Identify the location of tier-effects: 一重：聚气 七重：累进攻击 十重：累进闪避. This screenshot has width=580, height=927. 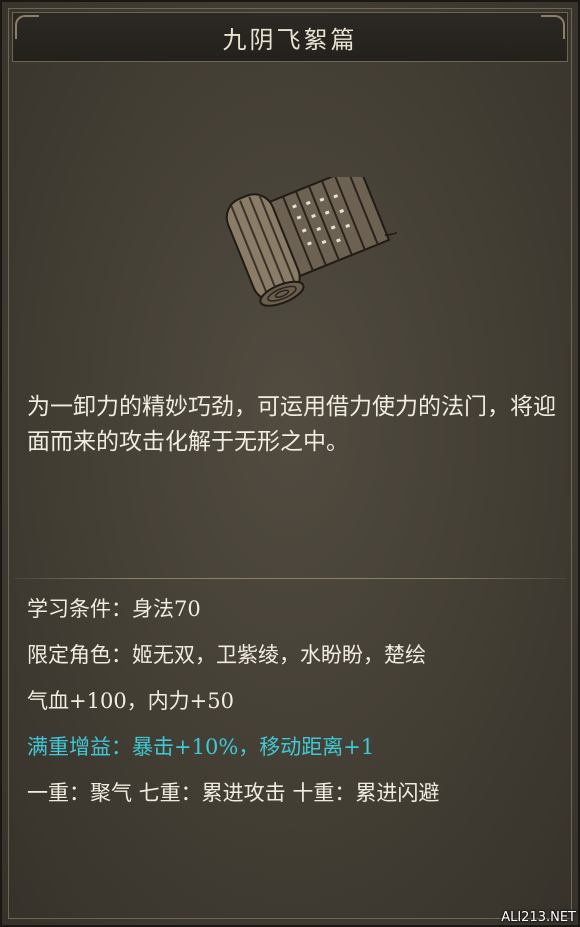
(233, 793).